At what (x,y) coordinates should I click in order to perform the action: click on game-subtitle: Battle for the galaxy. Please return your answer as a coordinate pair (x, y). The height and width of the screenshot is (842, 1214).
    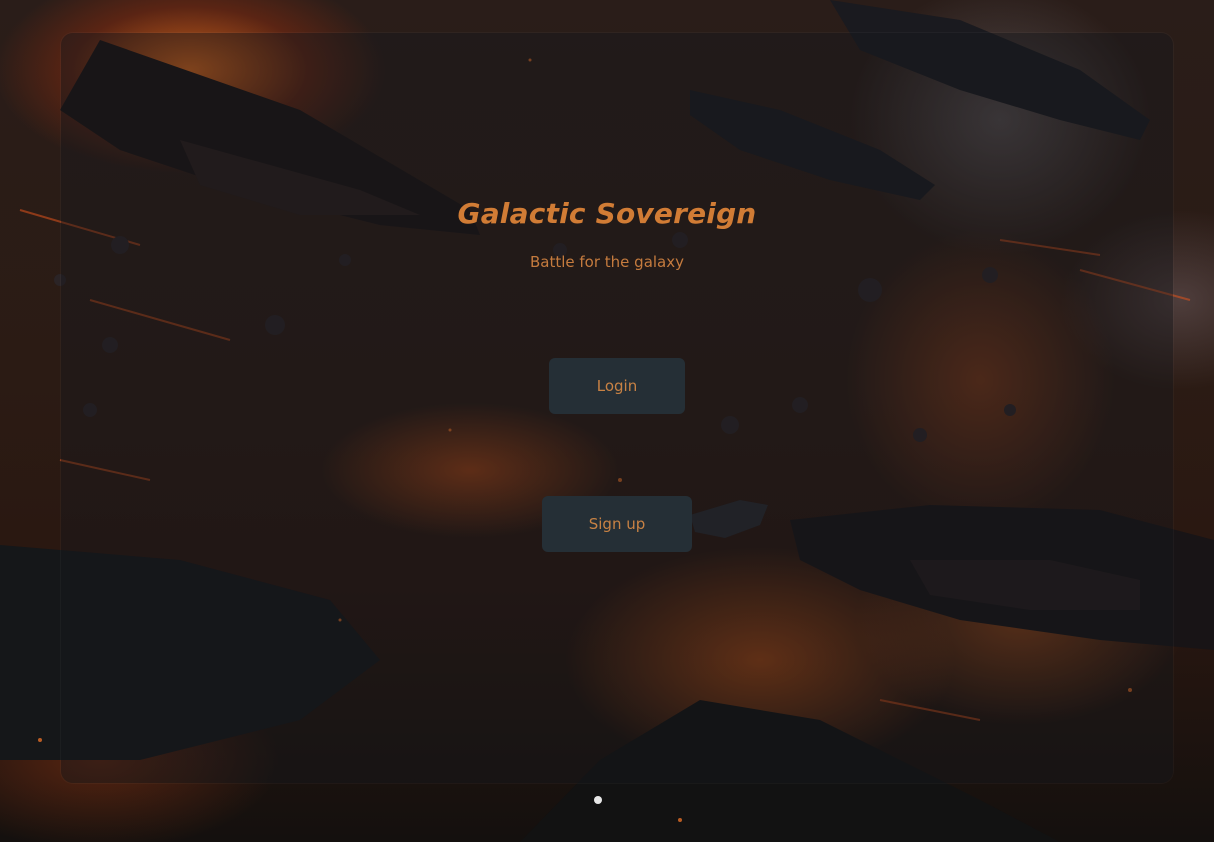
    Looking at the image, I should click on (606, 262).